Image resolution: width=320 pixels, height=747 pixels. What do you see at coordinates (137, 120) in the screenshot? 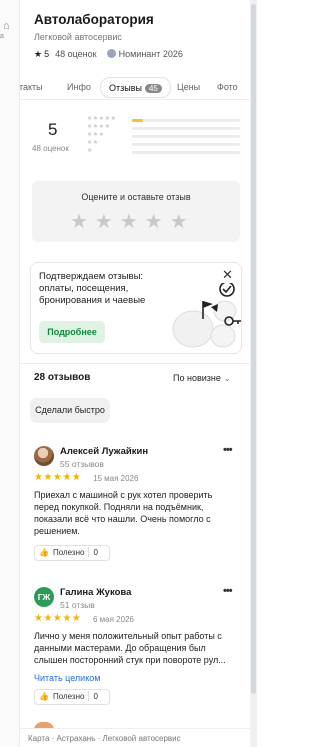
I see `histogram-fill` at bounding box center [137, 120].